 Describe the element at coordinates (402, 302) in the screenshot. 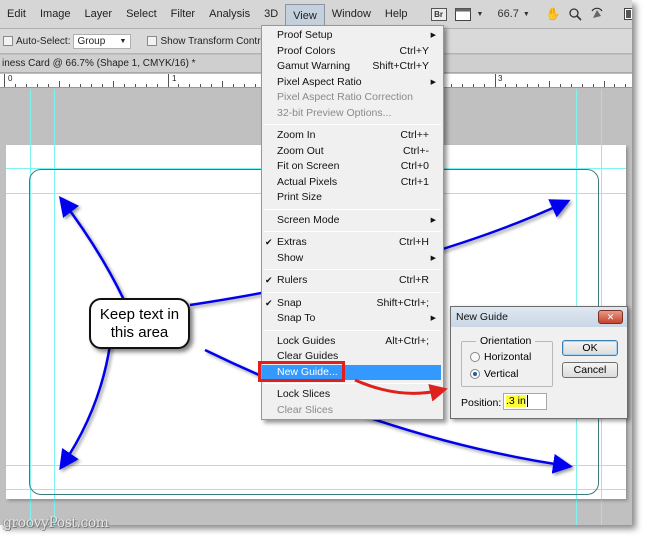

I see `menu-item-shortcut: Shift+Ctrl+;` at that location.